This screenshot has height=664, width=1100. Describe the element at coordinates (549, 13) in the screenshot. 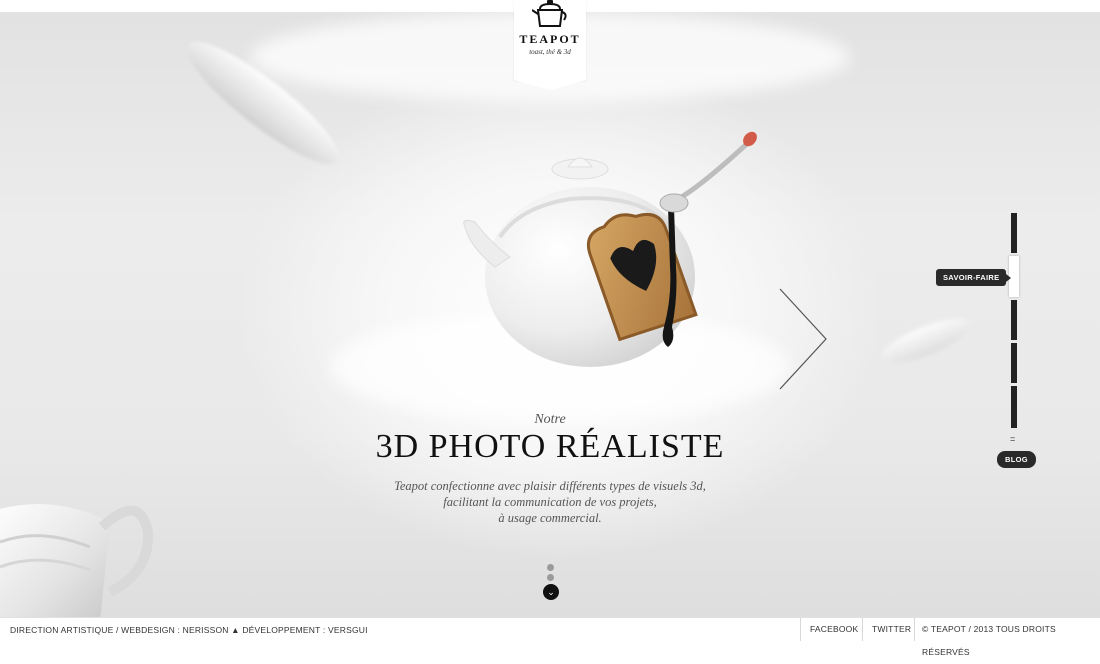

I see `teapot-icon` at that location.